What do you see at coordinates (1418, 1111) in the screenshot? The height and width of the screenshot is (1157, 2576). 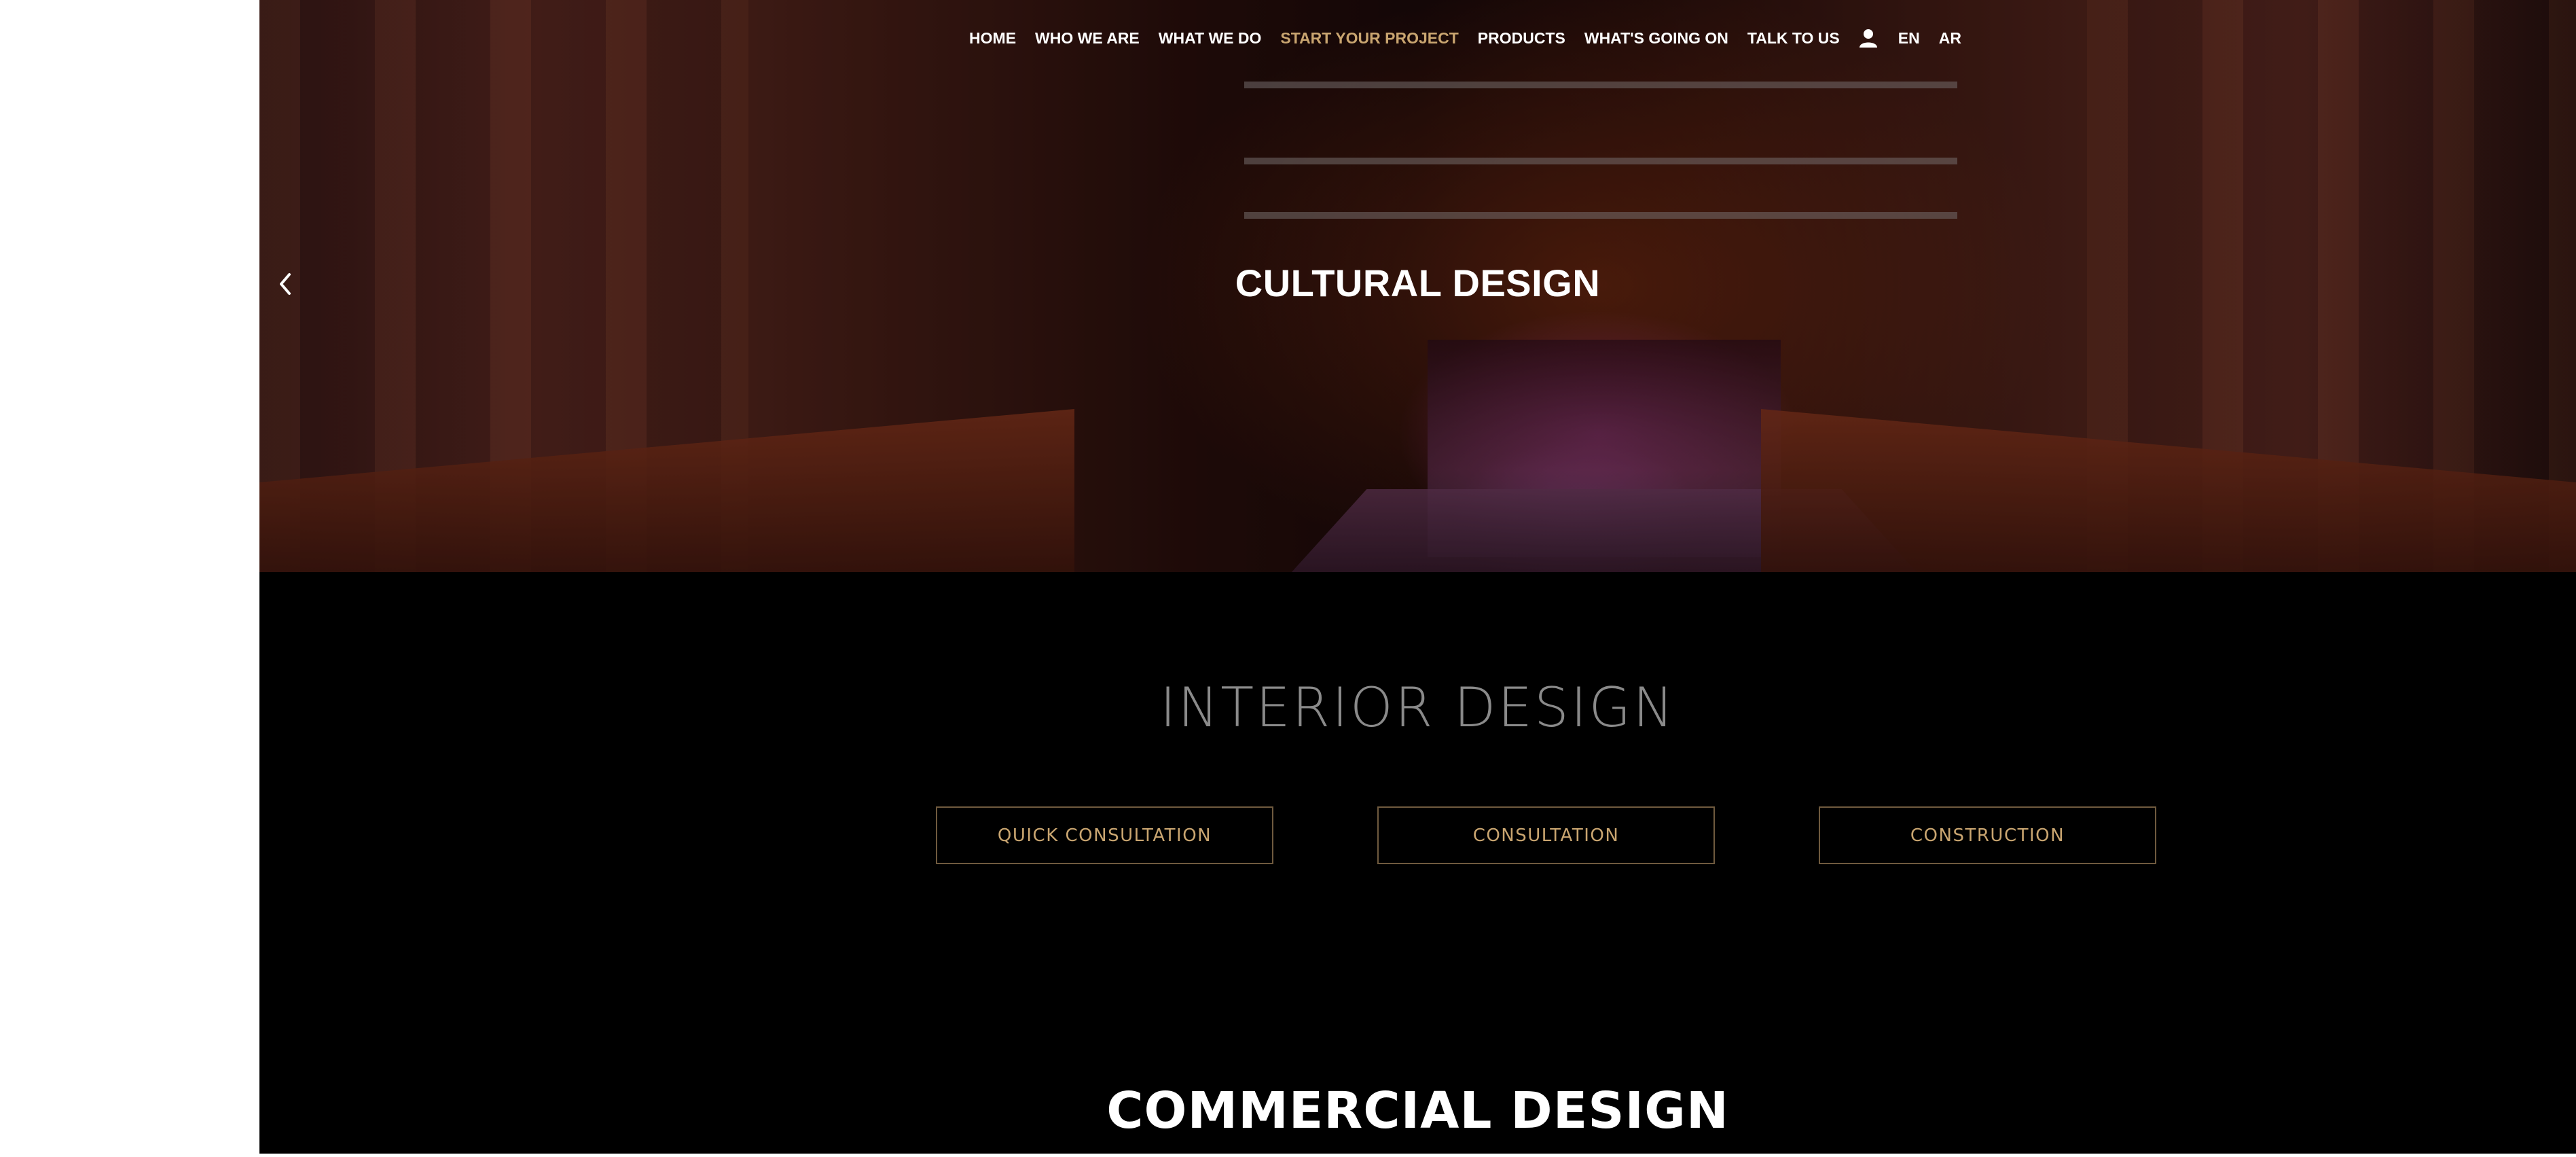 I see `commercial-design-title: COMMERCIAL DESIGN` at bounding box center [1418, 1111].